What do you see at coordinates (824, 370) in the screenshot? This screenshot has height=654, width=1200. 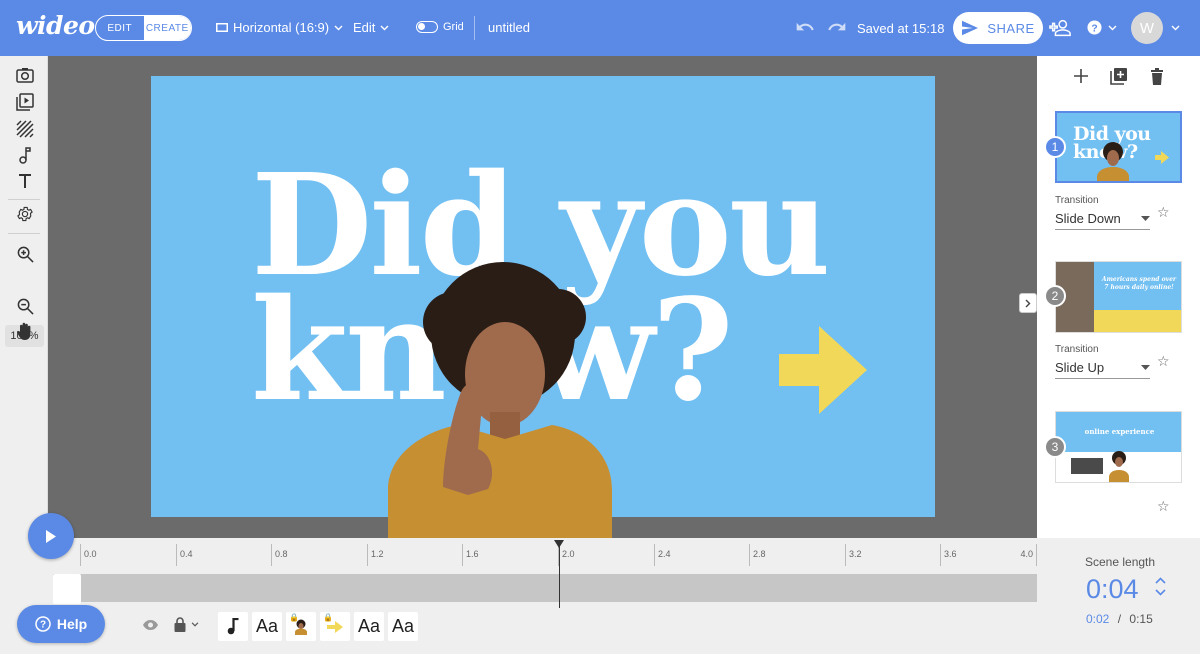 I see `yellow-arrow-graphic` at bounding box center [824, 370].